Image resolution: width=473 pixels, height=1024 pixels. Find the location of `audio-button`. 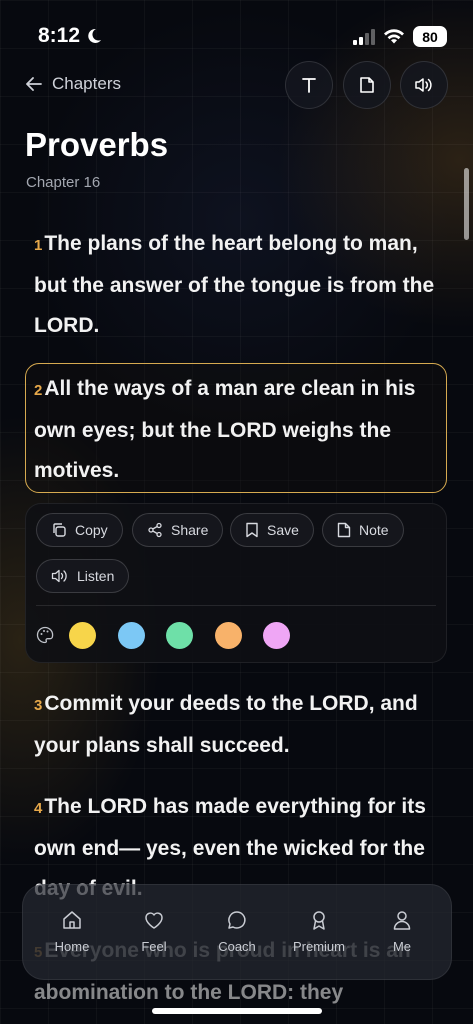

audio-button is located at coordinates (424, 85).